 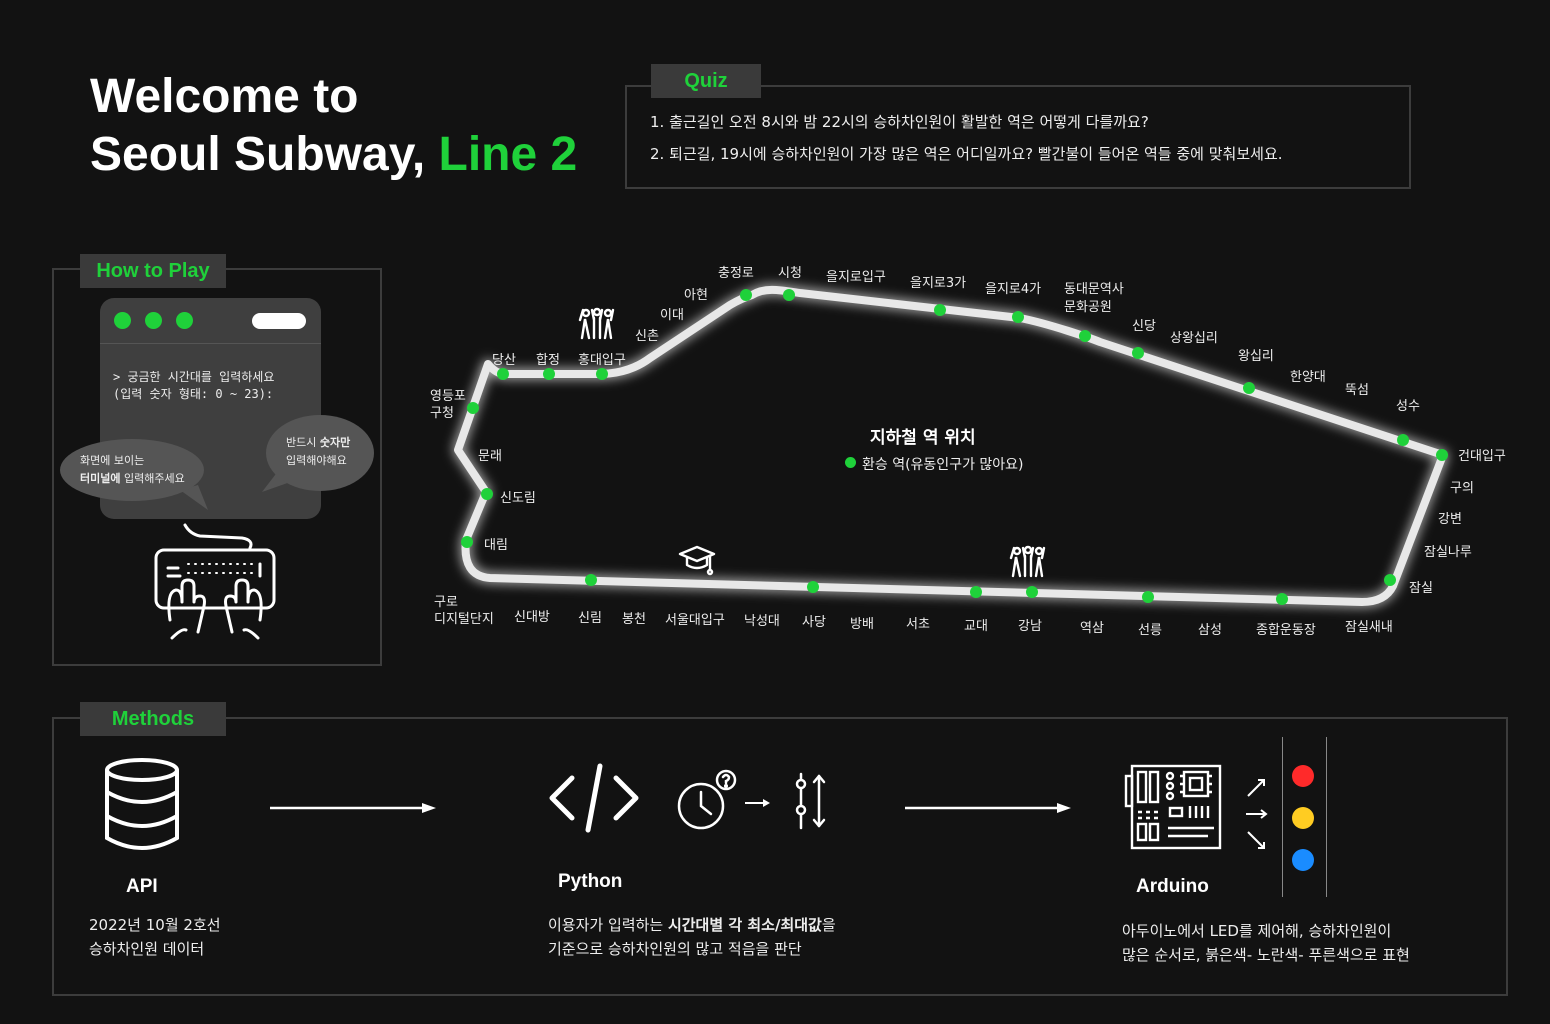 I want to click on station-label: 동대문역사, so click(x=1094, y=289).